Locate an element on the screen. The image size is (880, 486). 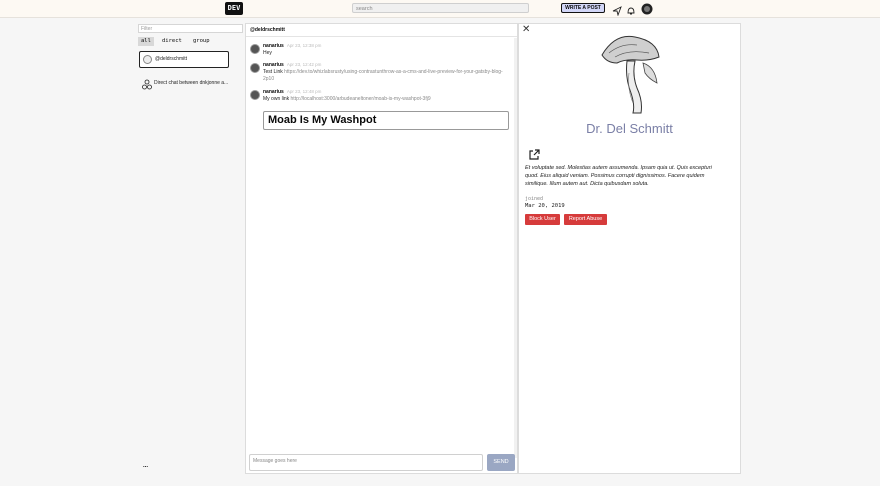
profile-picture is located at coordinates (630, 76).